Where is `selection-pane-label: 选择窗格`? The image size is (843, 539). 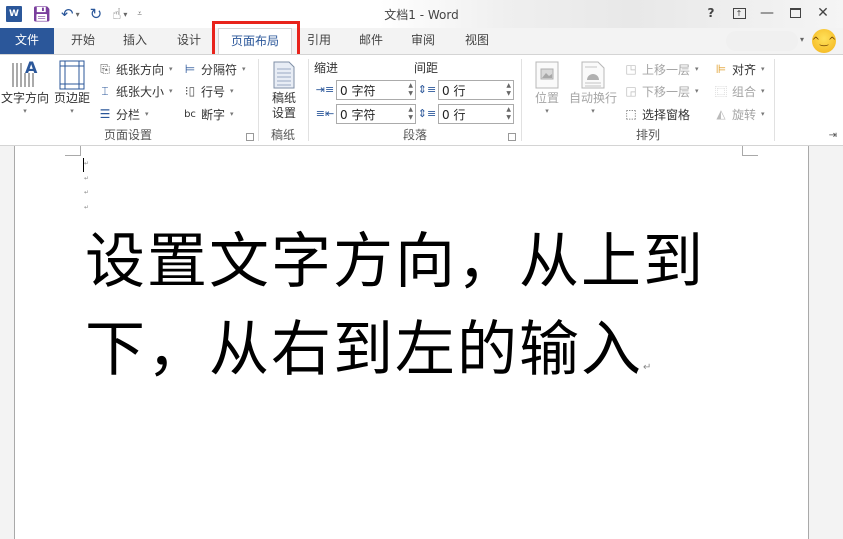
selection-pane-label: 选择窗格 is located at coordinates (666, 114).